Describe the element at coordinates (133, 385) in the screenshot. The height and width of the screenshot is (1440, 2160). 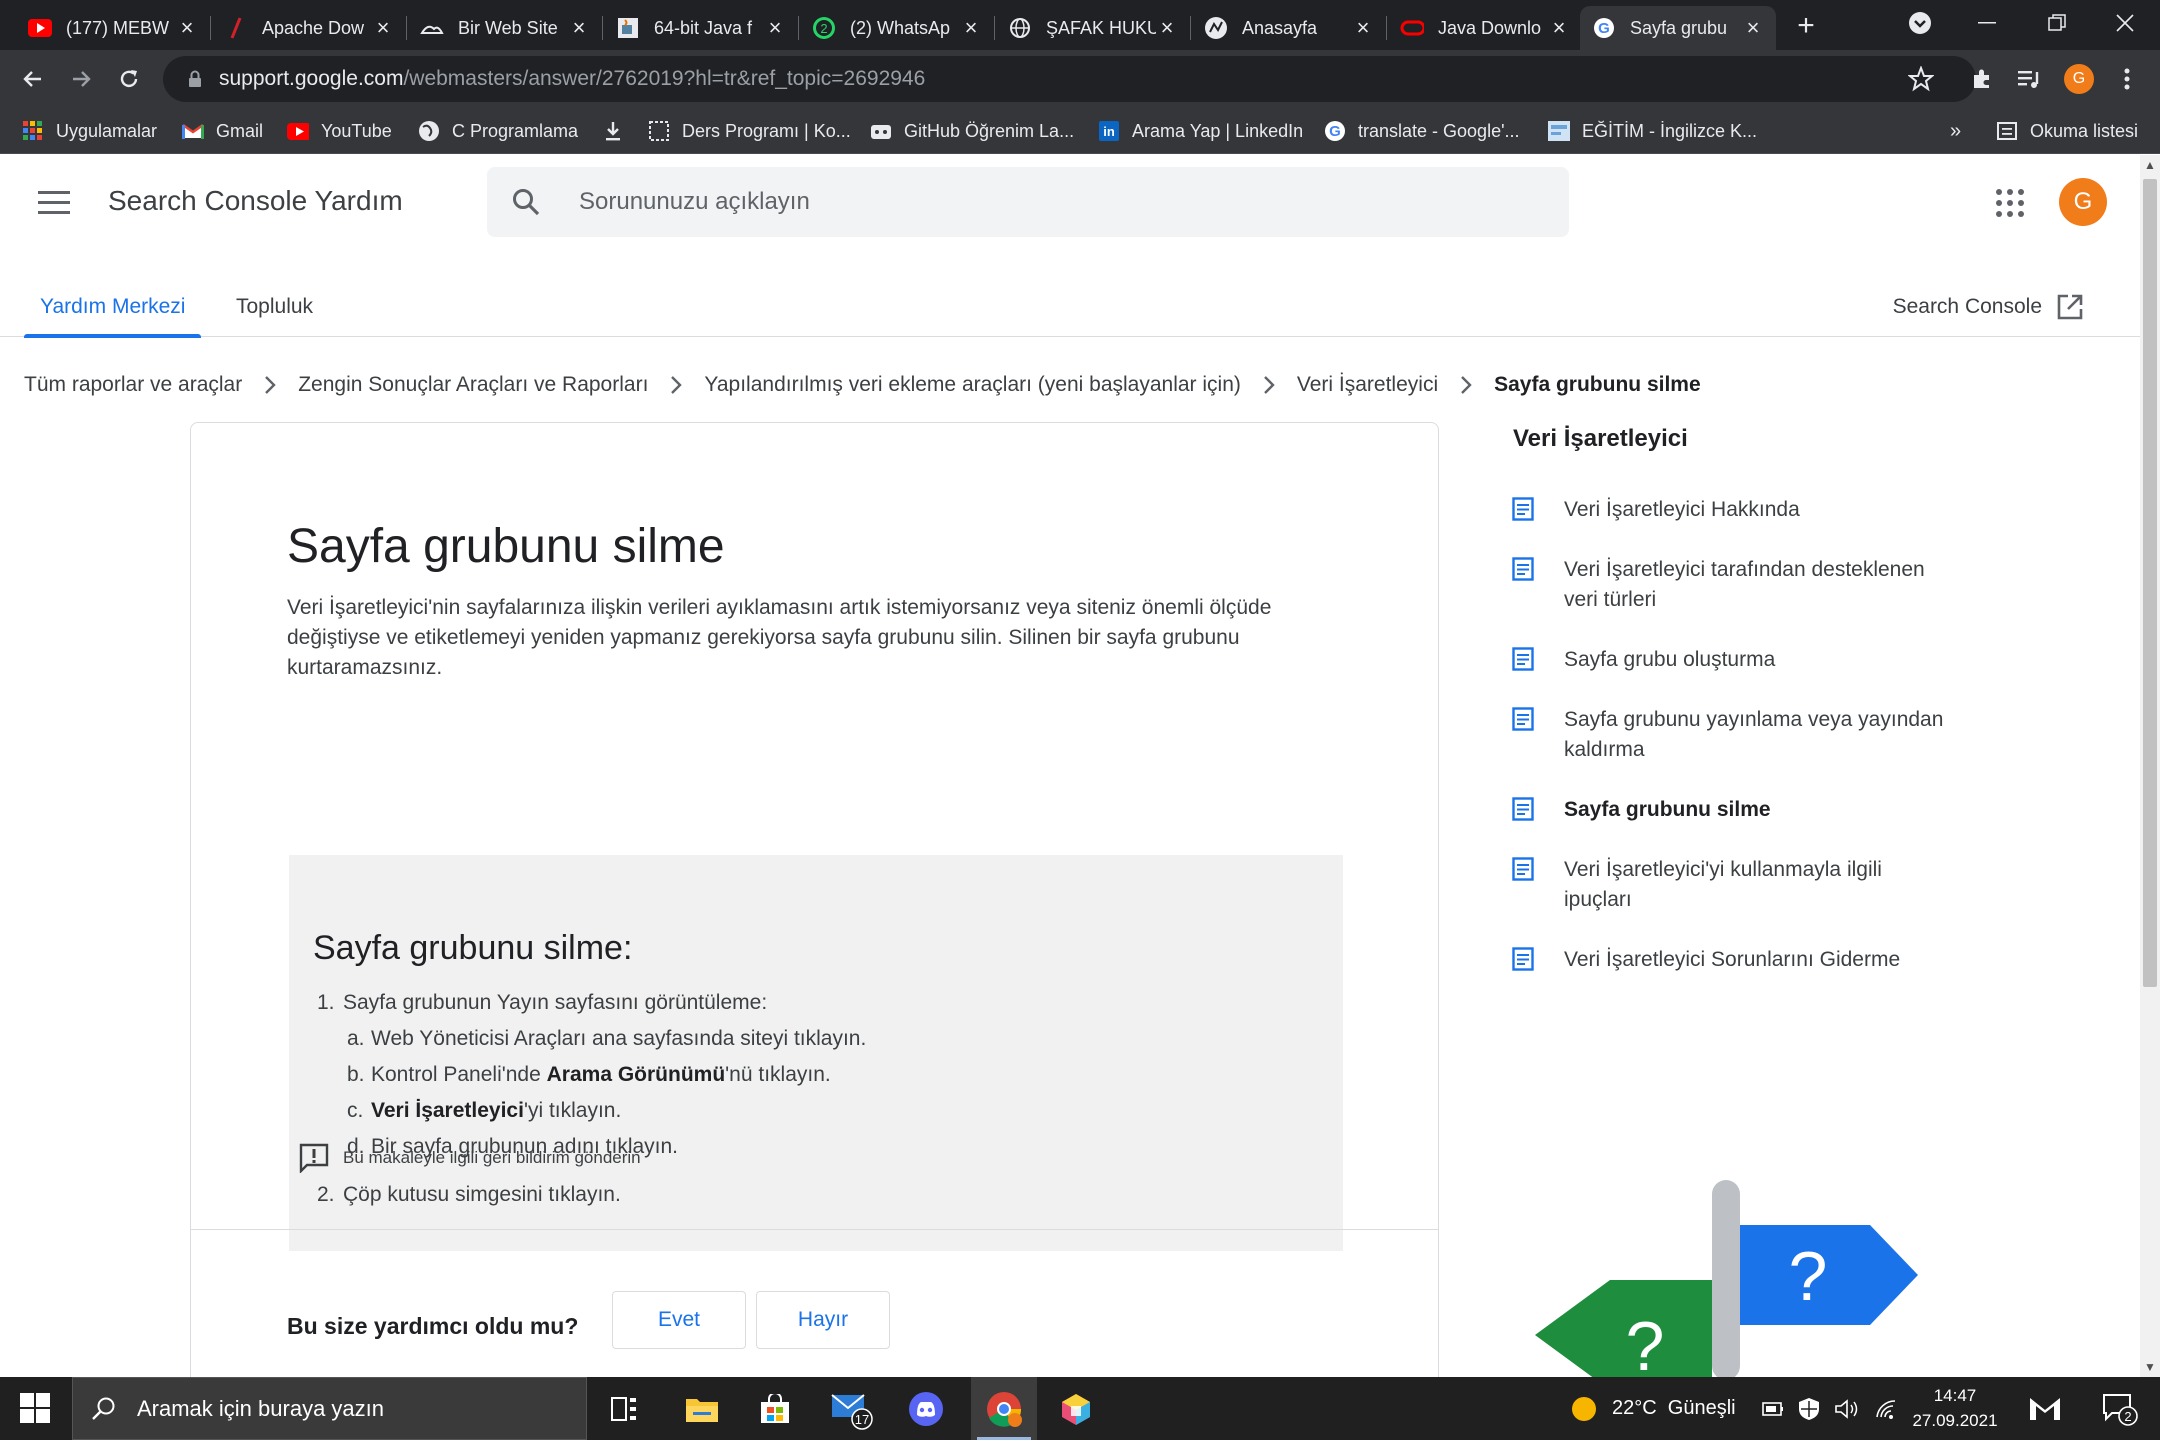
I see `breadcrumb-link: Tüm raporlar ve araçlar` at that location.